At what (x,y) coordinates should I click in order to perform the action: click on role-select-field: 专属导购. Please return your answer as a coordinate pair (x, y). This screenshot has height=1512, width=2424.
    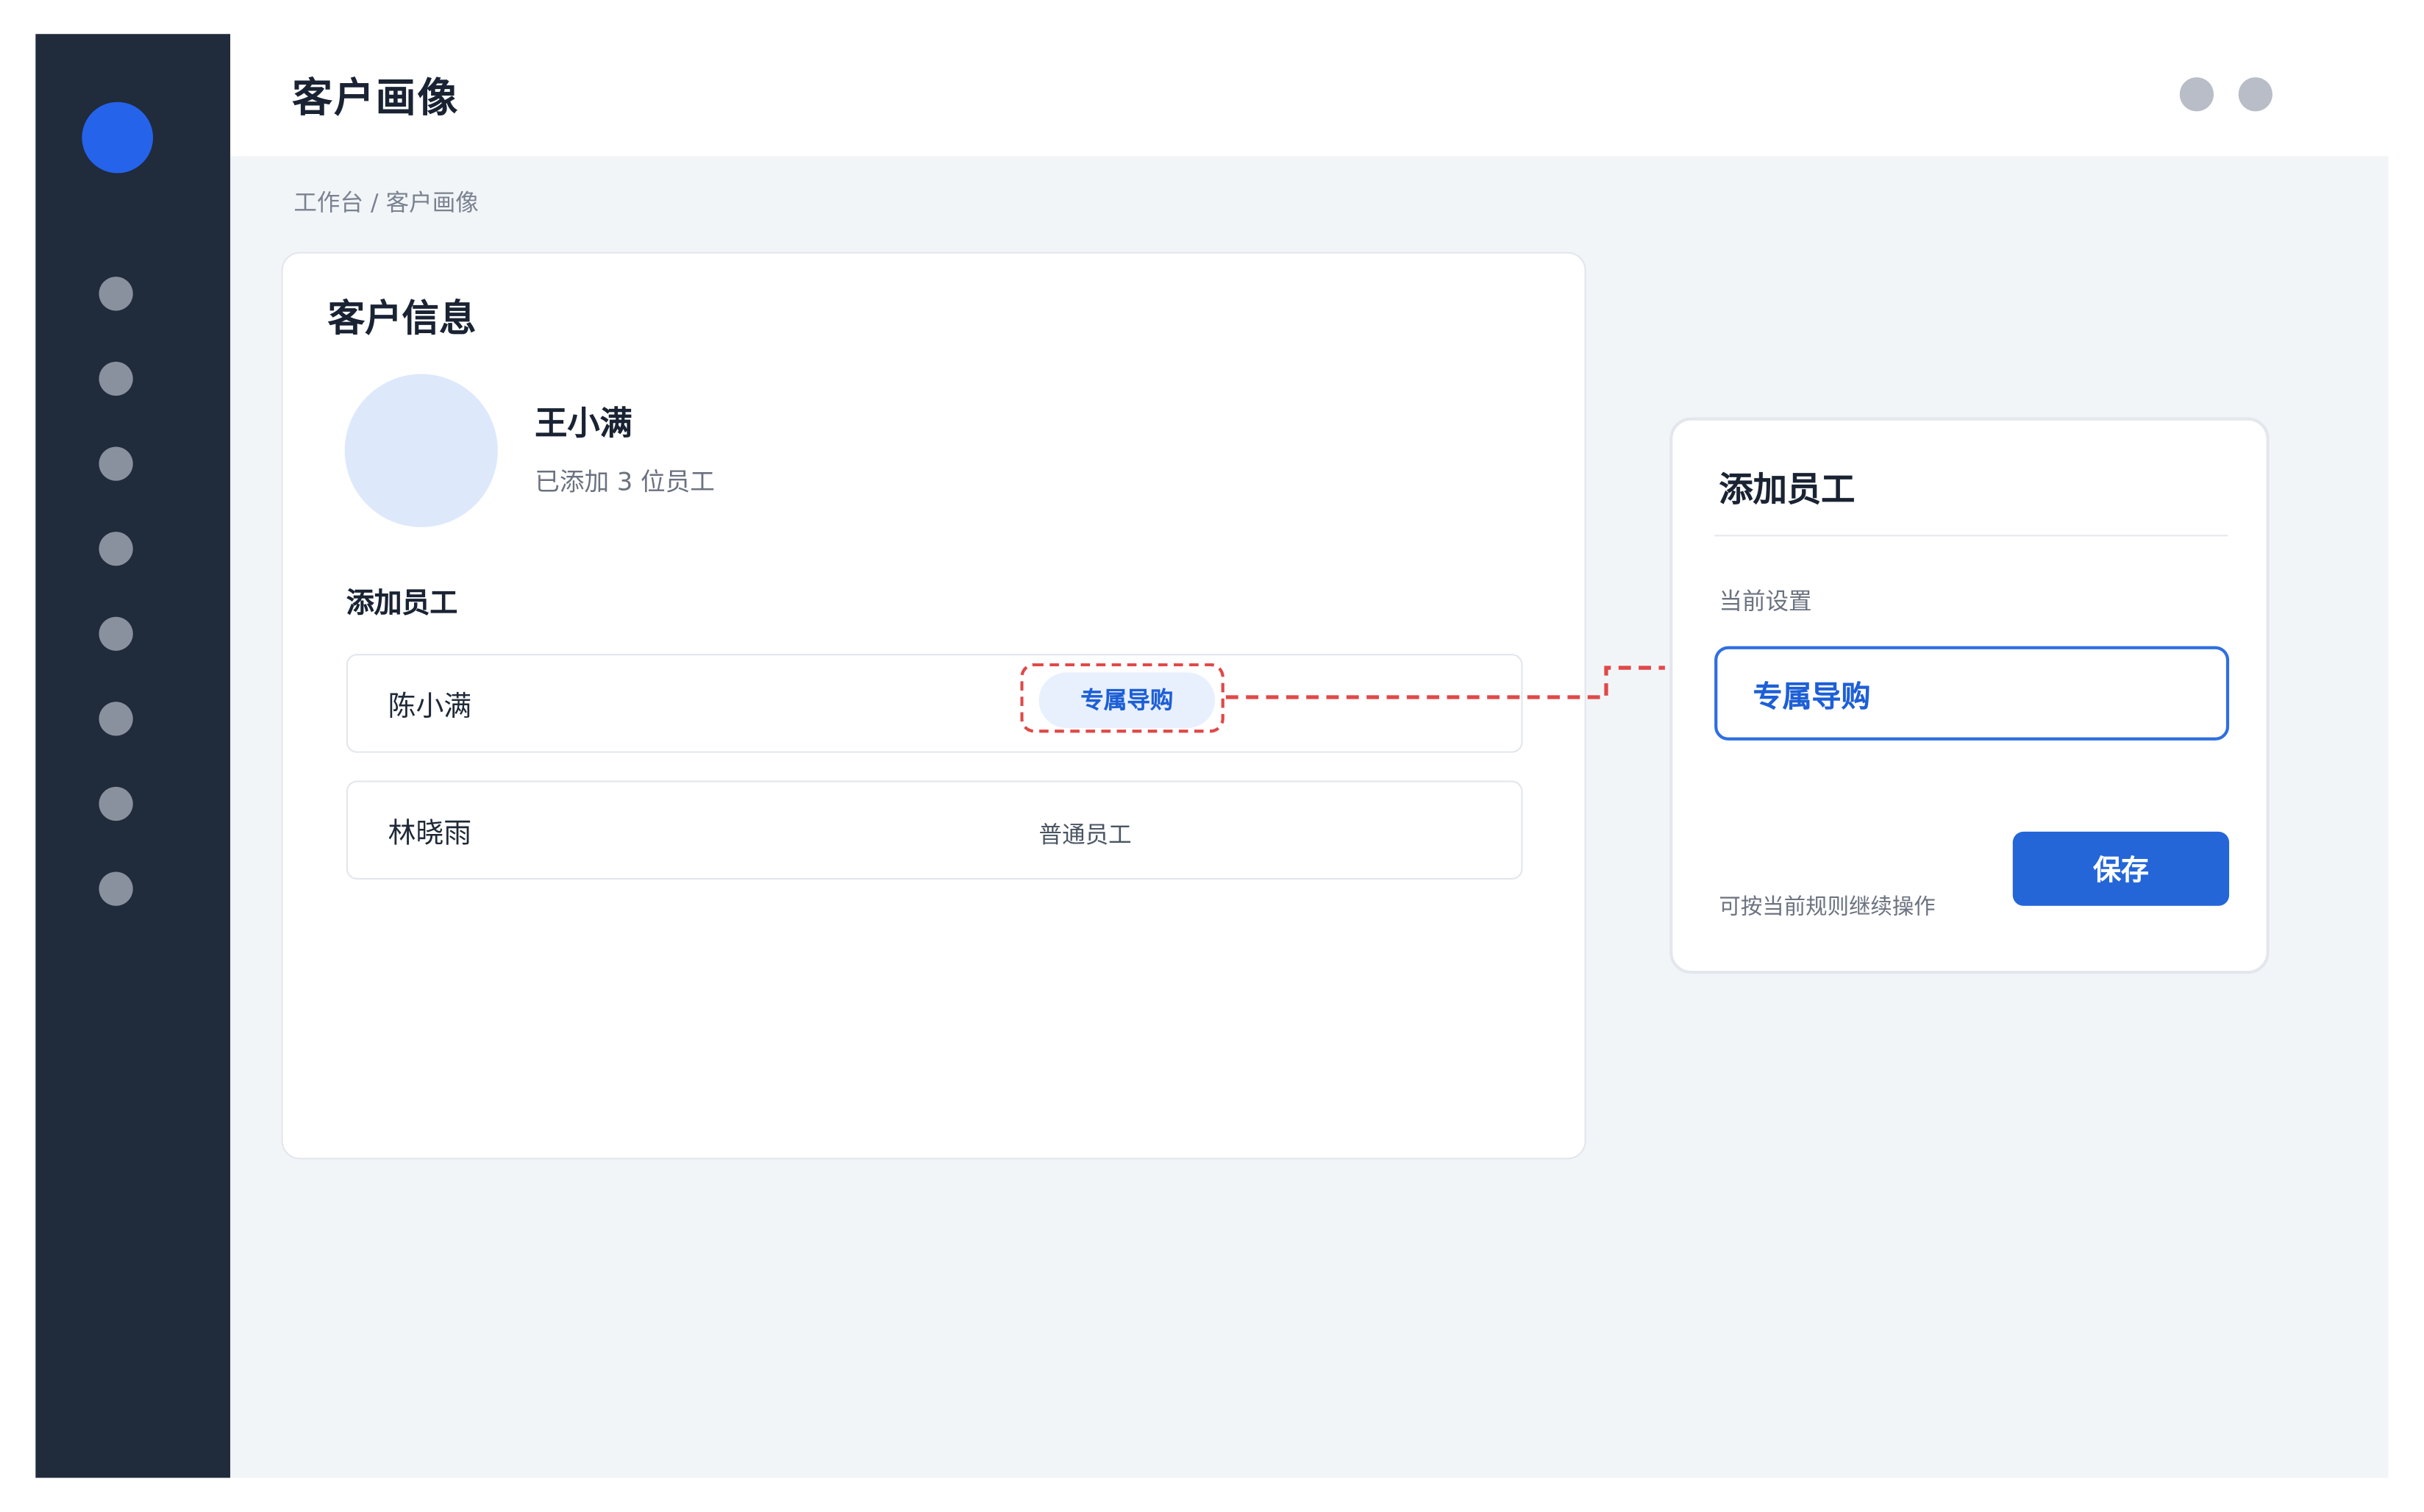
    Looking at the image, I should click on (1972, 694).